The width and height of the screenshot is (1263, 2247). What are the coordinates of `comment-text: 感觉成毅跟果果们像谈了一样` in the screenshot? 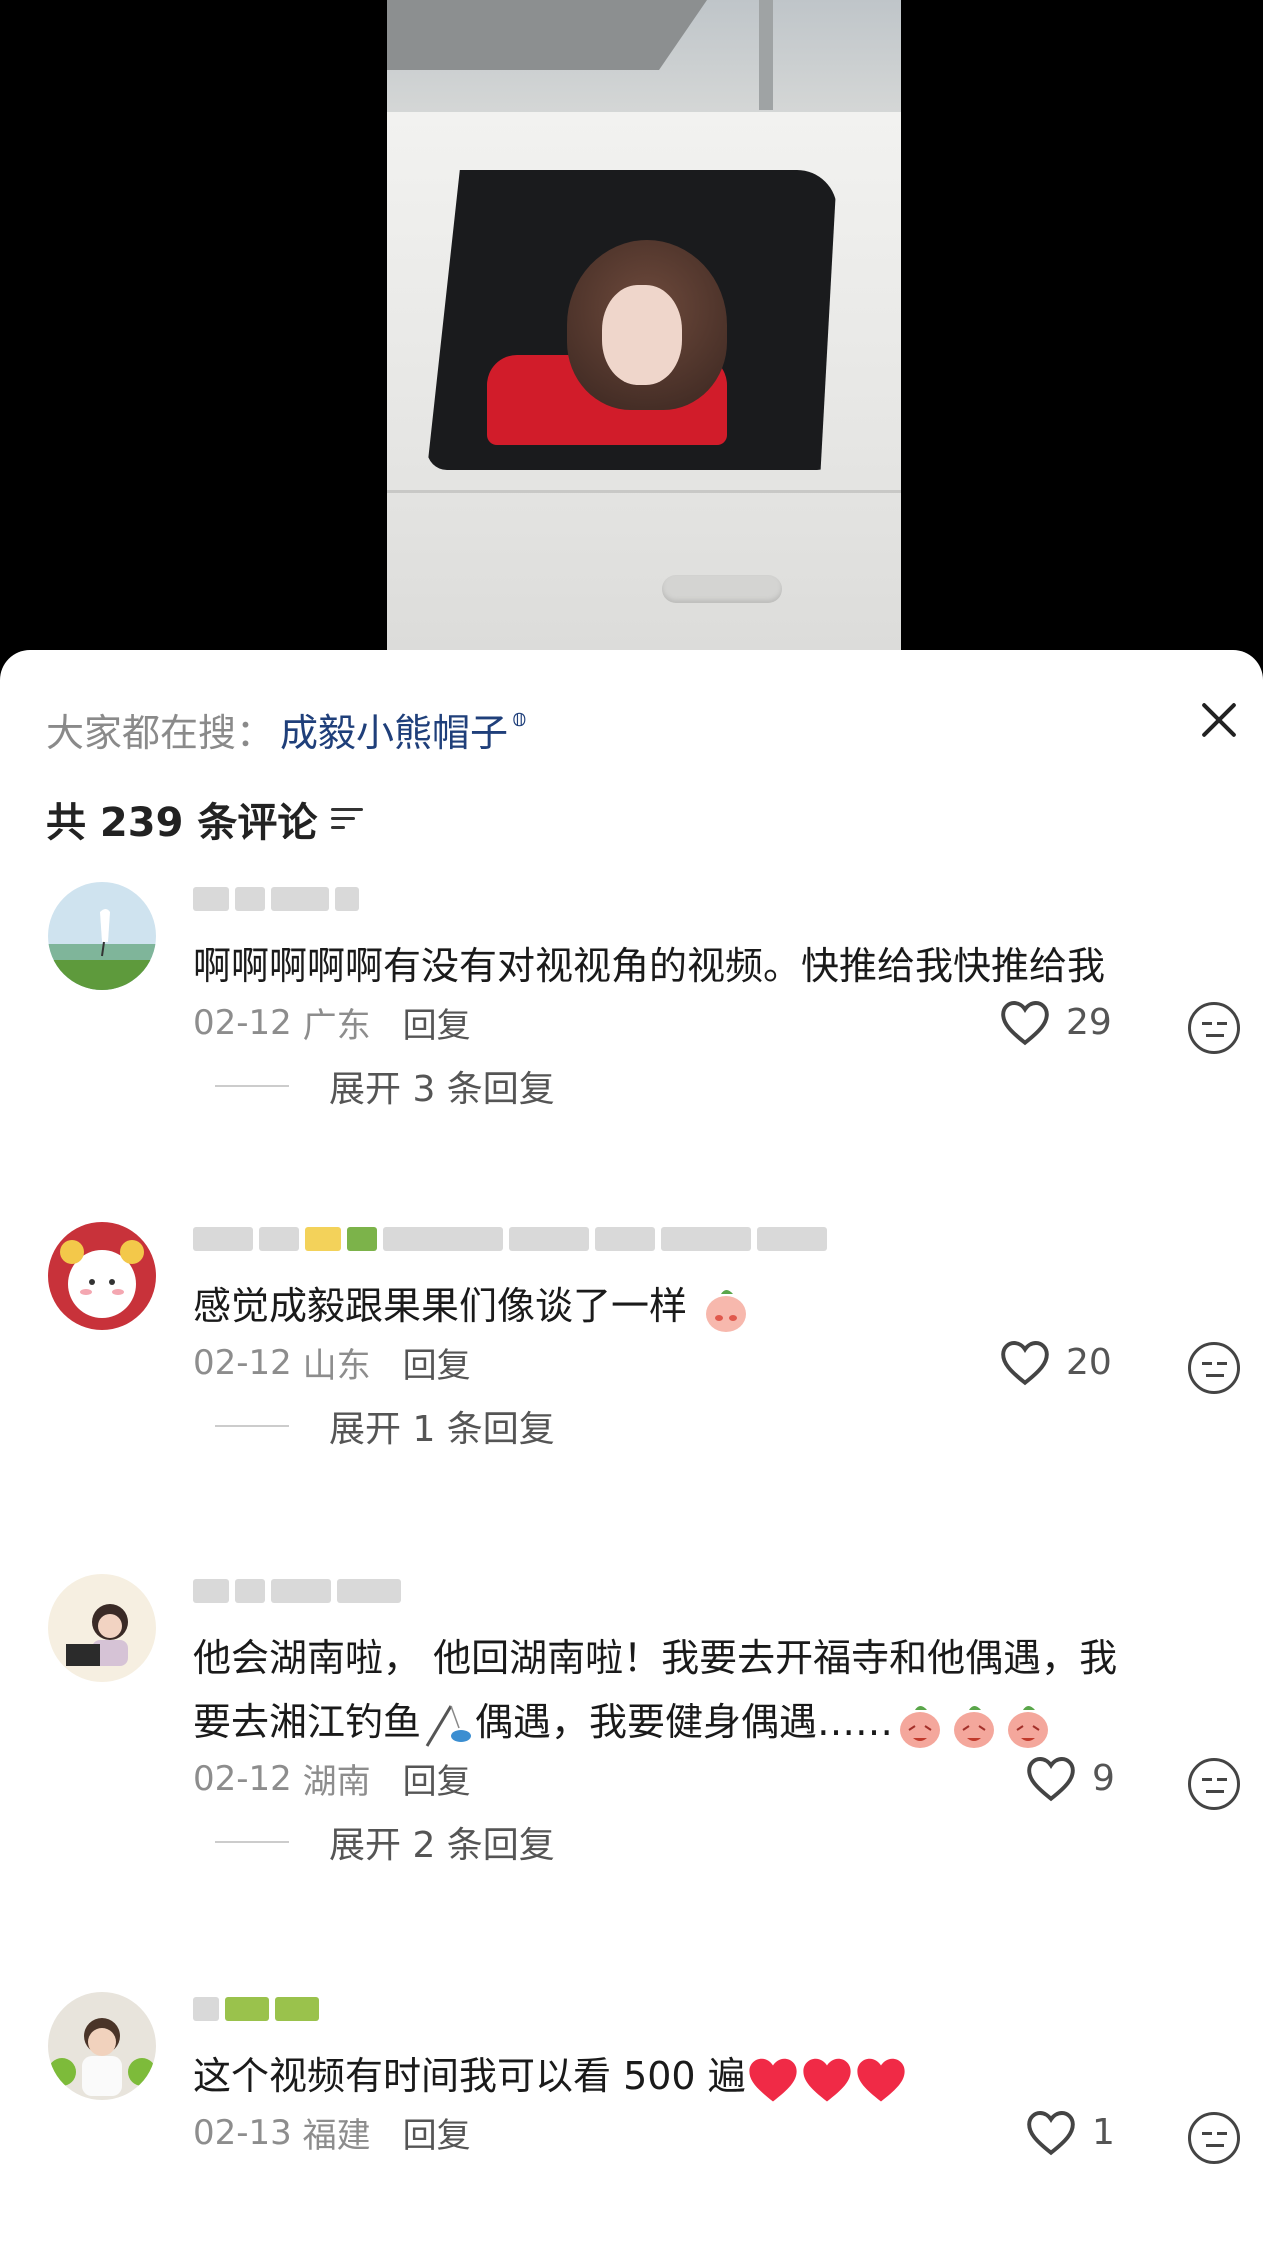 It's located at (708, 1306).